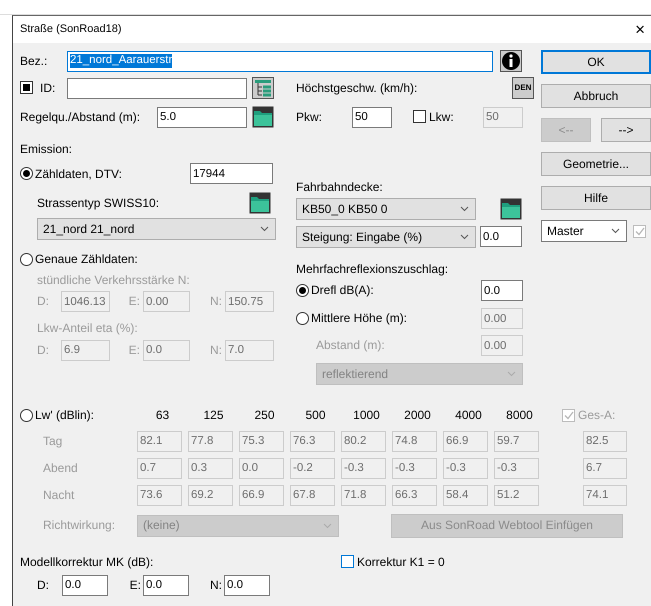  What do you see at coordinates (48, 88) in the screenshot?
I see `field-label: ID:` at bounding box center [48, 88].